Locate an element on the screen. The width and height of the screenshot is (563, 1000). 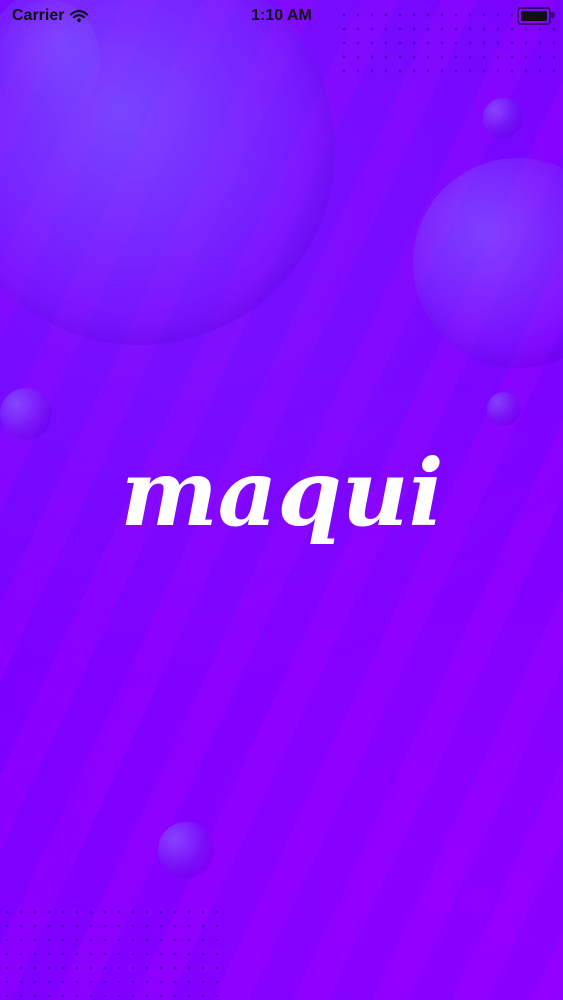
decorative-bubble-bottom is located at coordinates (186, 850).